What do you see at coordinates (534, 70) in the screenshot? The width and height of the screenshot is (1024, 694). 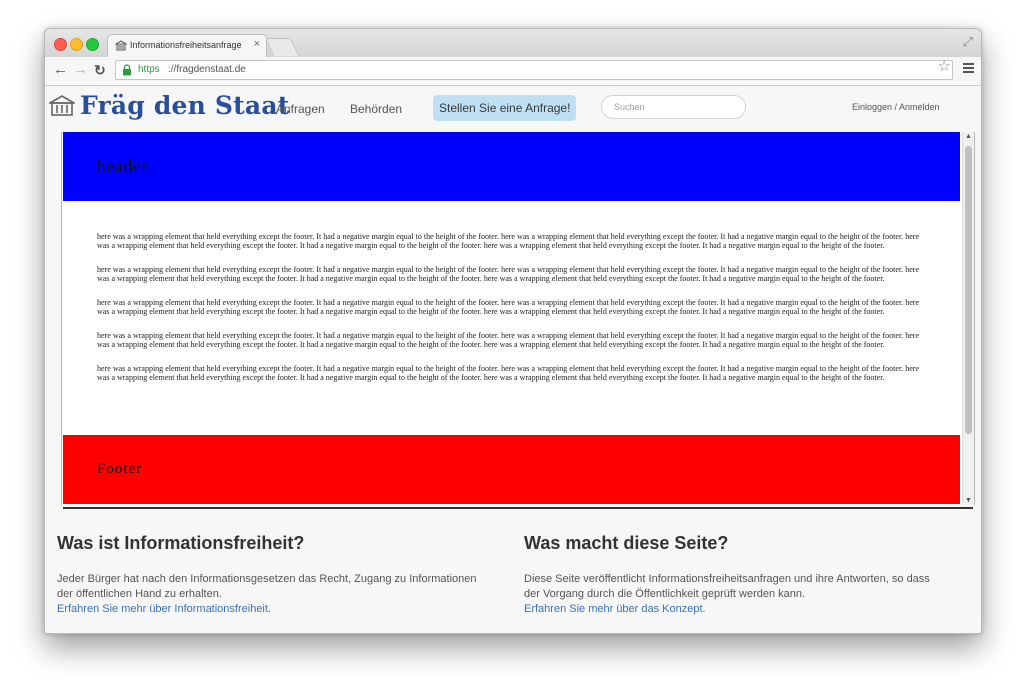 I see `address-bar: https ://fragdenstaat.de` at bounding box center [534, 70].